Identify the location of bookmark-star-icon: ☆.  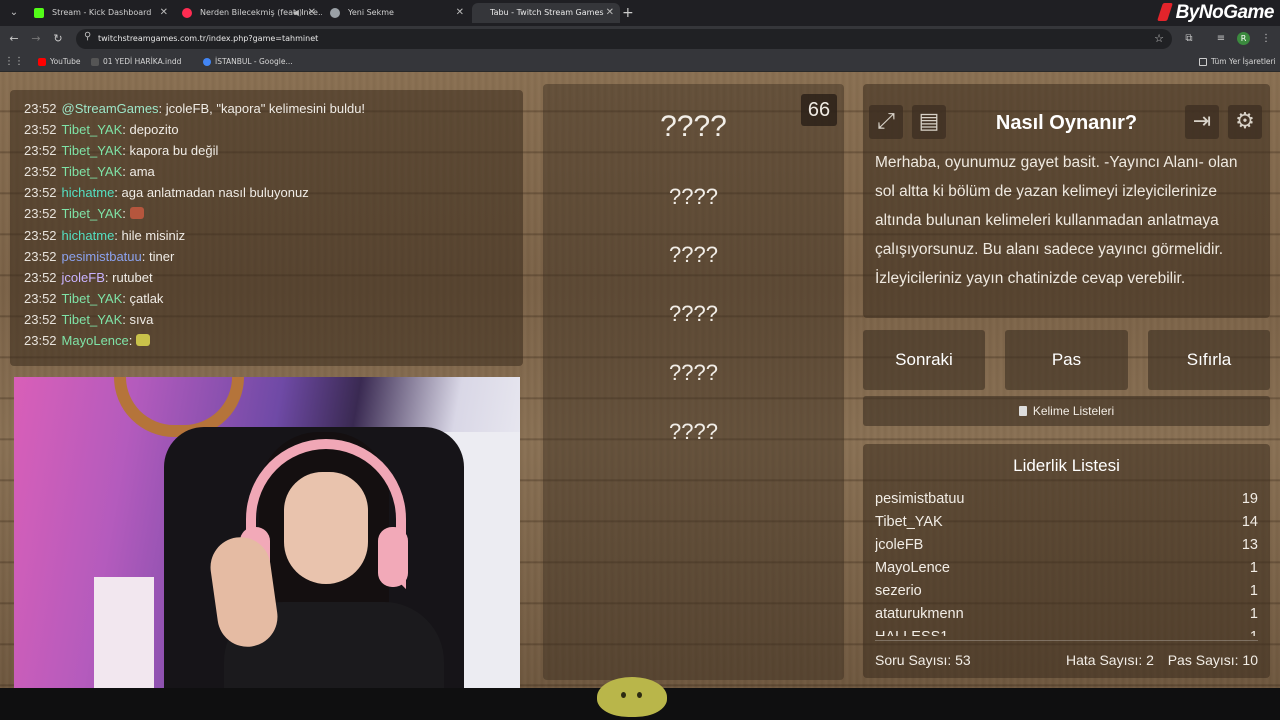
(1159, 39).